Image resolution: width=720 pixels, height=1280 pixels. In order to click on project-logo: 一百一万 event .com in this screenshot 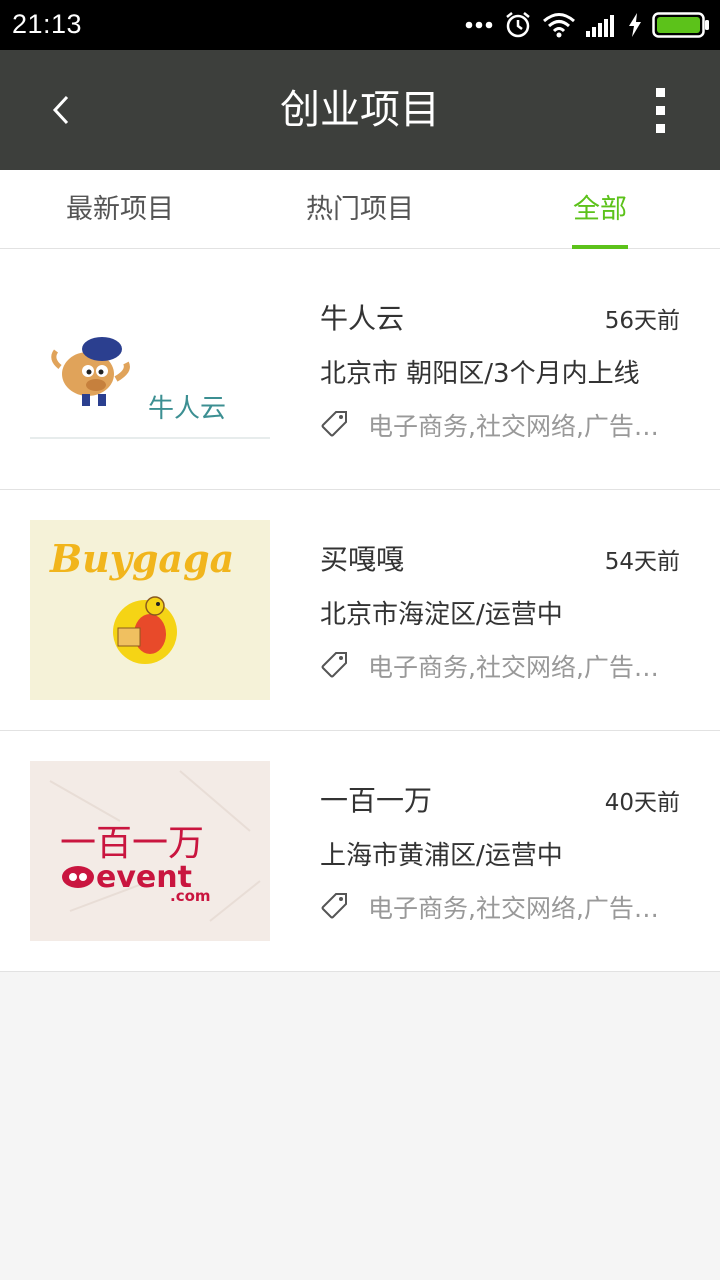, I will do `click(150, 851)`.